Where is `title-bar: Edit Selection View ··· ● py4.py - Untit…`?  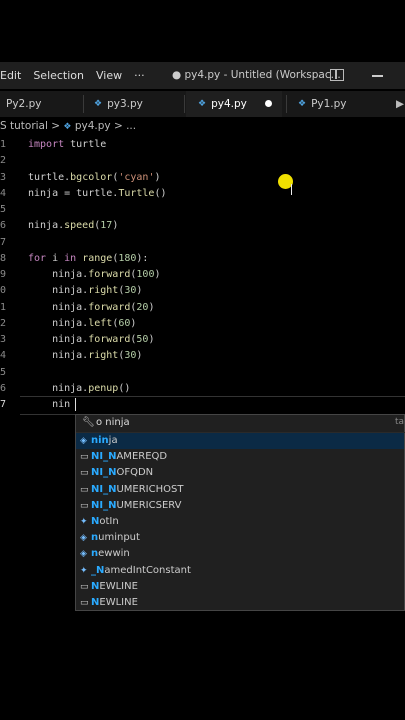 title-bar: Edit Selection View ··· ● py4.py - Untit… is located at coordinates (202, 75).